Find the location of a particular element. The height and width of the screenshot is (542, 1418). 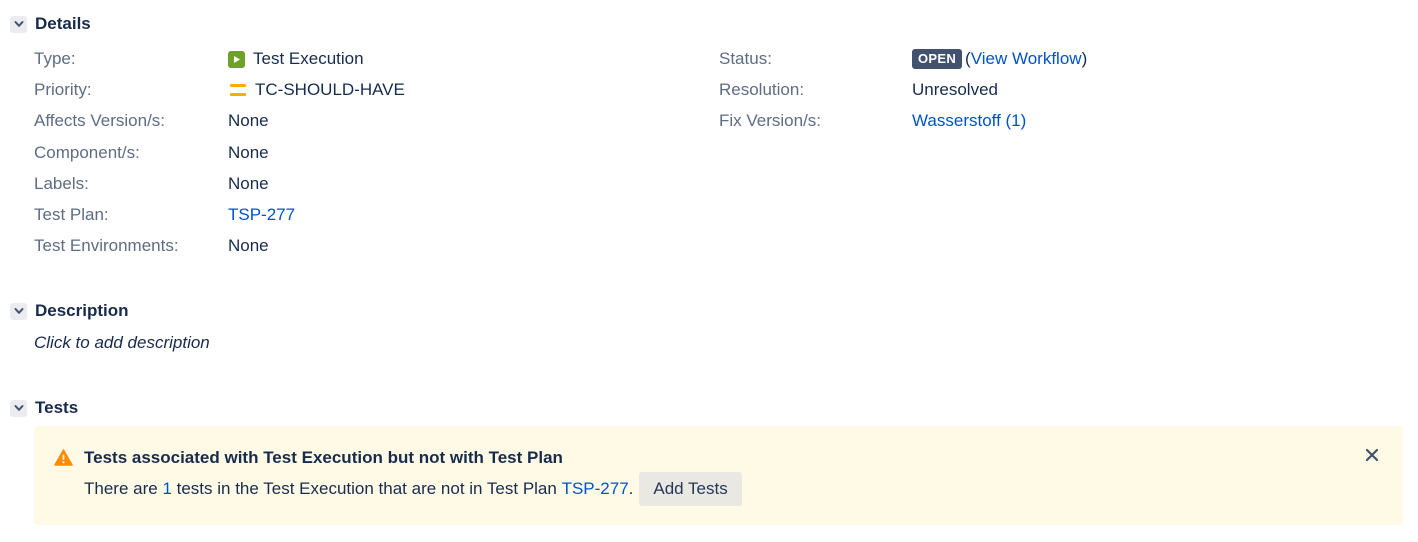

fix-version-link: Wasserstoff (1) is located at coordinates (969, 121).